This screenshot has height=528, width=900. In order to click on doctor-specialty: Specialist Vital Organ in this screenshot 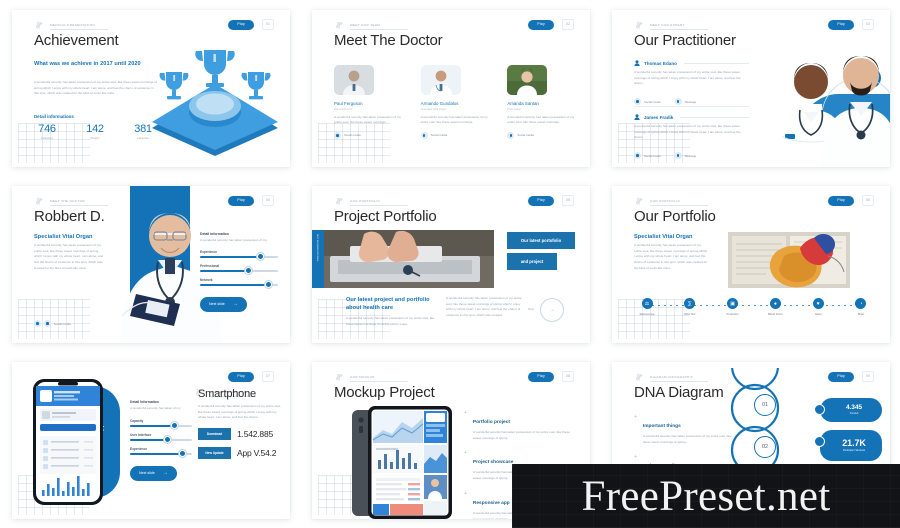, I will do `click(63, 237)`.